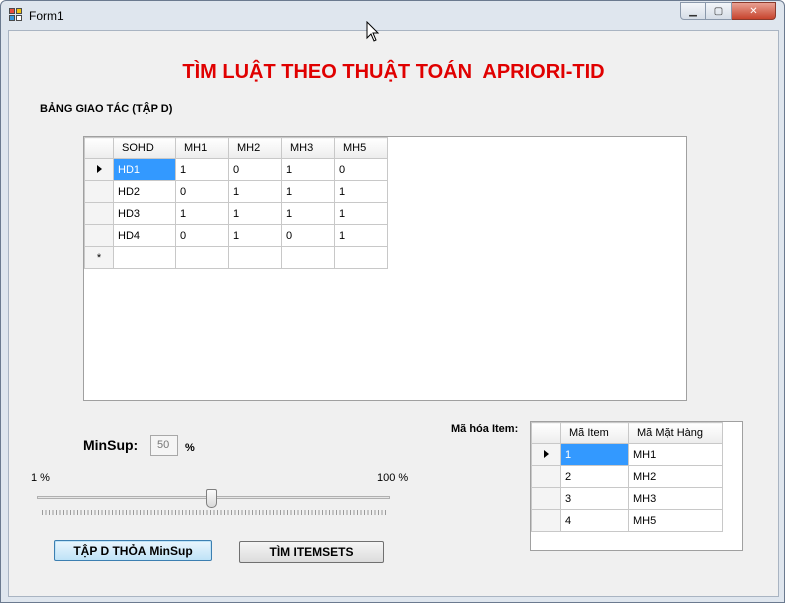  Describe the element at coordinates (373, 31) in the screenshot. I see `mouse-cursor-icon` at that location.